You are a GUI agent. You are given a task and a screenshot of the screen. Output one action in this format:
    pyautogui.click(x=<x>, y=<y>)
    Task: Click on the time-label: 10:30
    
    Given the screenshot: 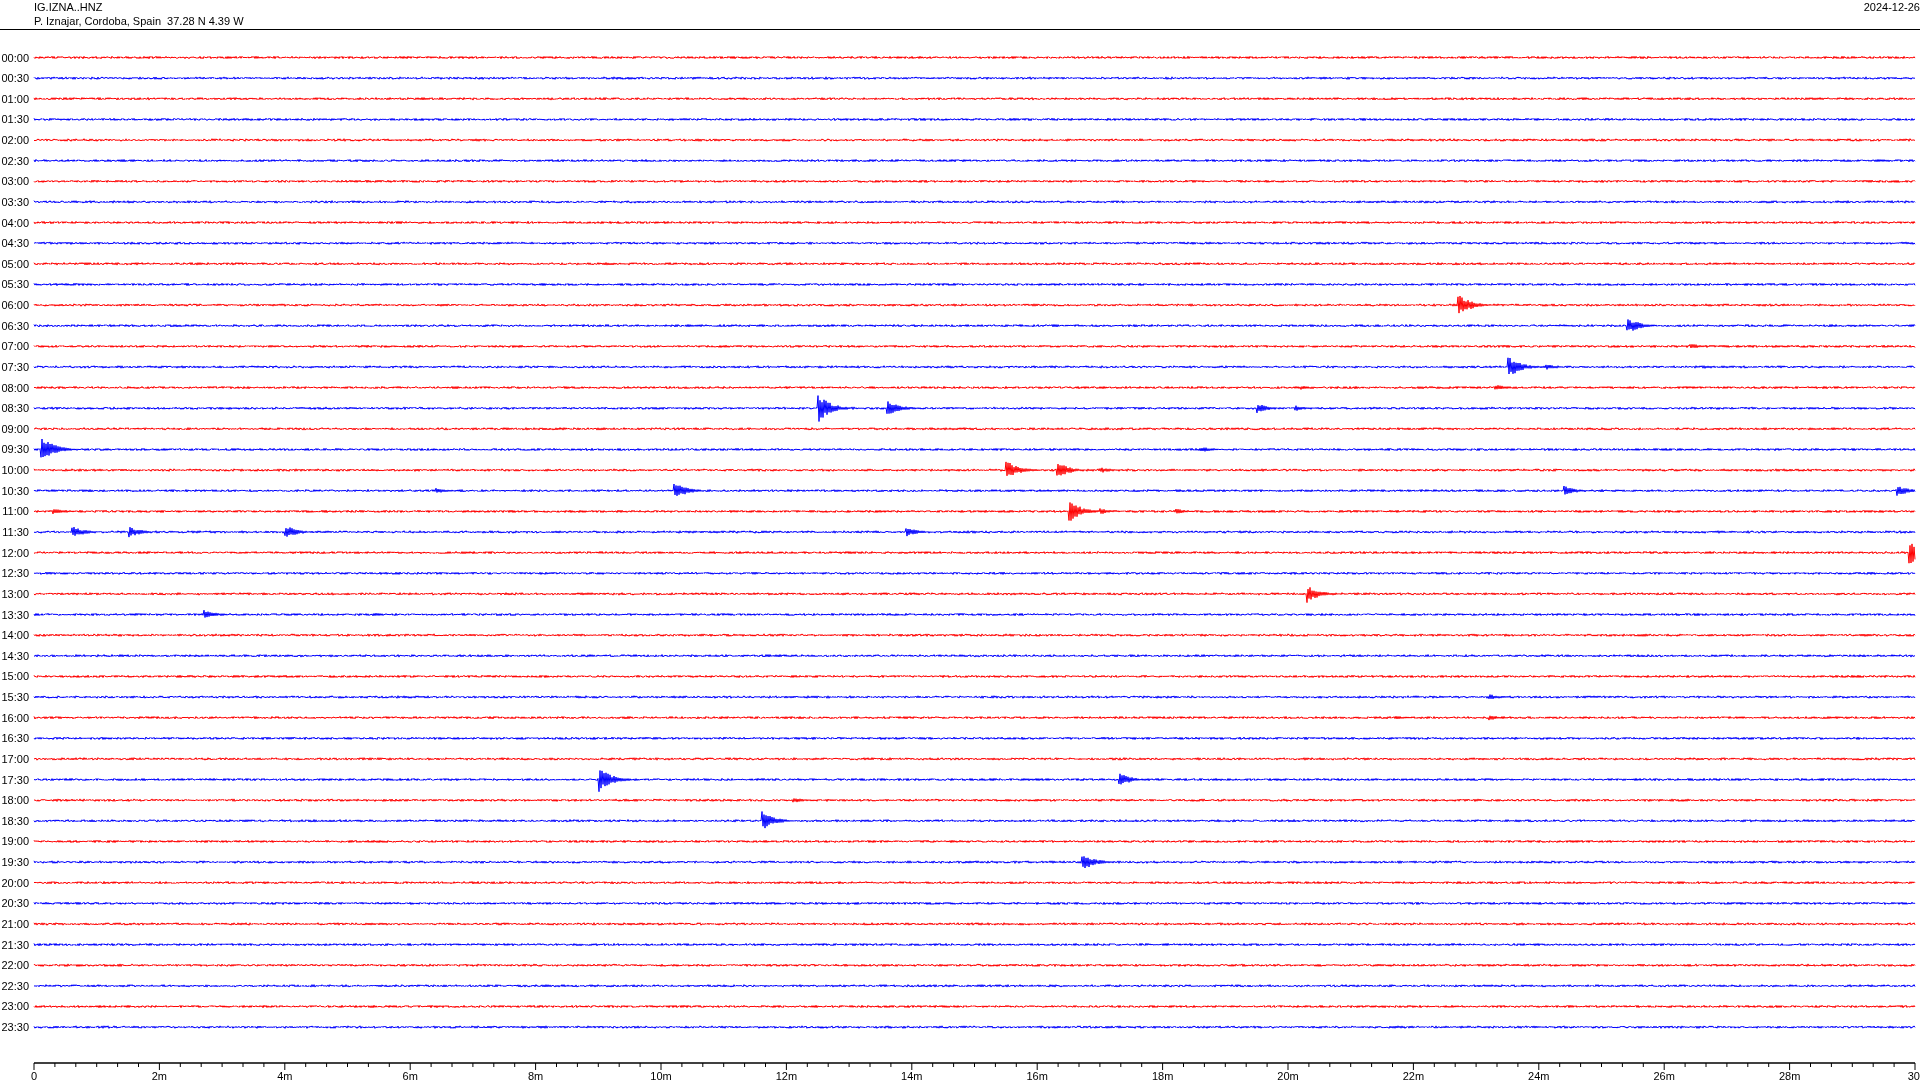 What is the action you would take?
    pyautogui.click(x=15, y=490)
    